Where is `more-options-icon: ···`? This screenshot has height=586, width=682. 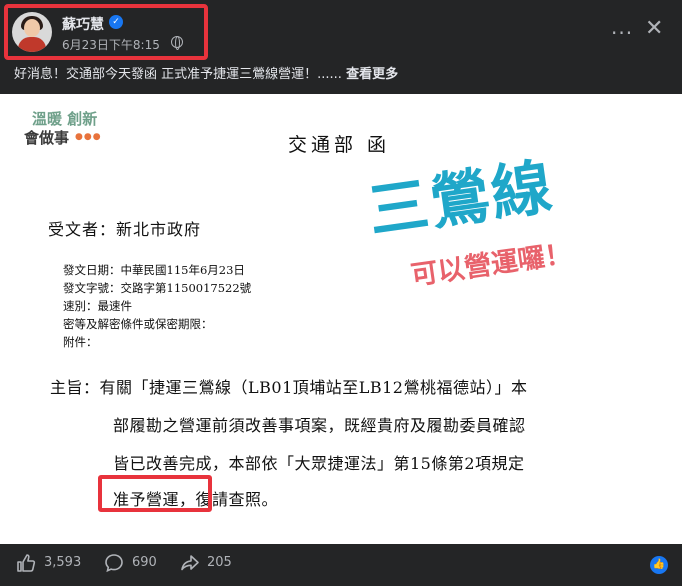 more-options-icon: ··· is located at coordinates (622, 33).